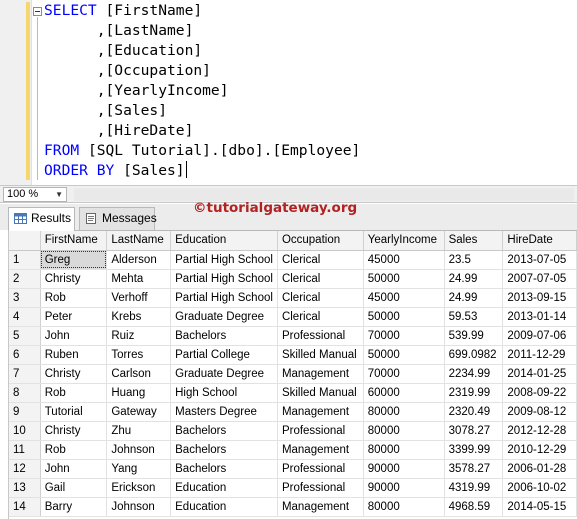 The width and height of the screenshot is (577, 519). Describe the element at coordinates (136, 91) in the screenshot. I see `code-line: ,[YearlyIncome]` at that location.